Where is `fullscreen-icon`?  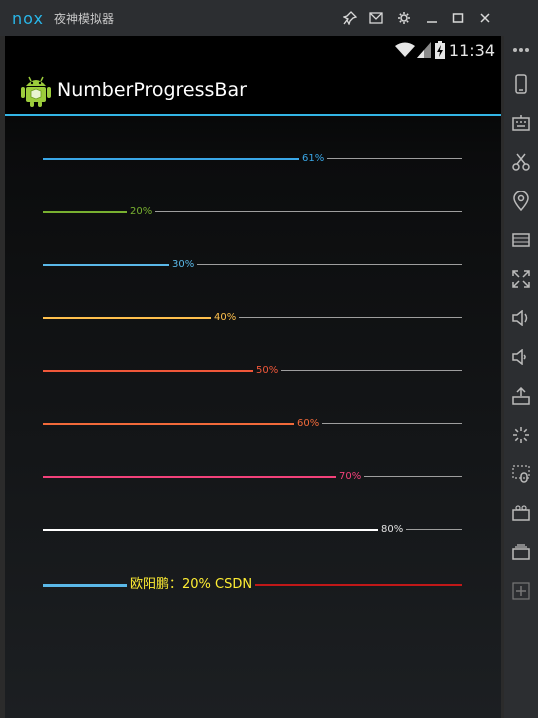 fullscreen-icon is located at coordinates (521, 279).